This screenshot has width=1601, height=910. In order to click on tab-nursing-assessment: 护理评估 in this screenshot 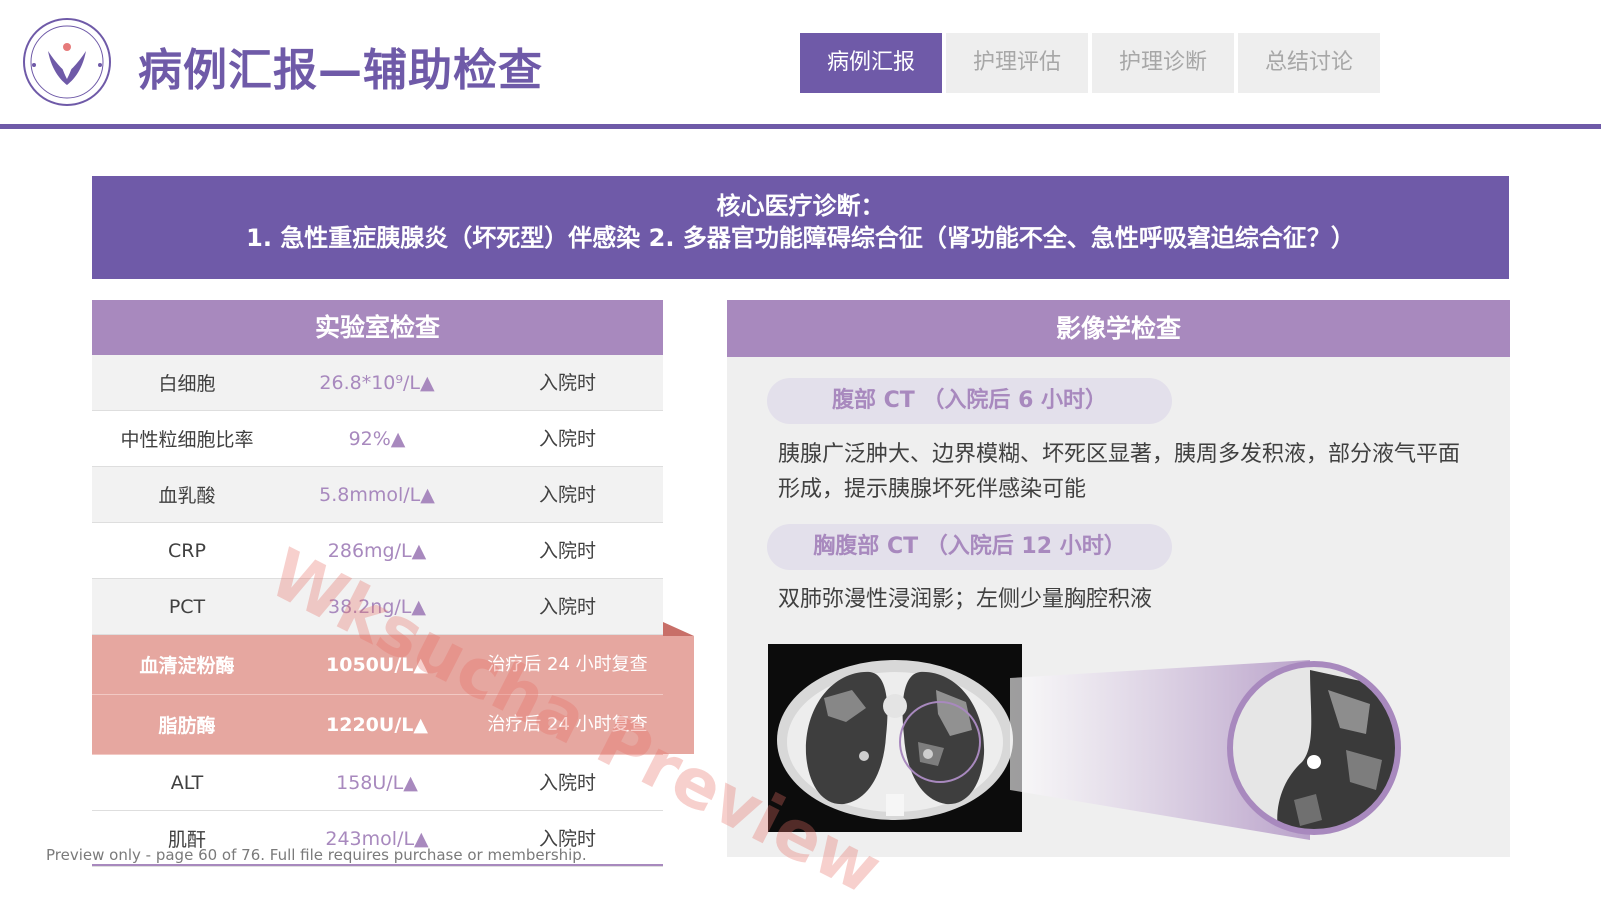, I will do `click(1017, 63)`.